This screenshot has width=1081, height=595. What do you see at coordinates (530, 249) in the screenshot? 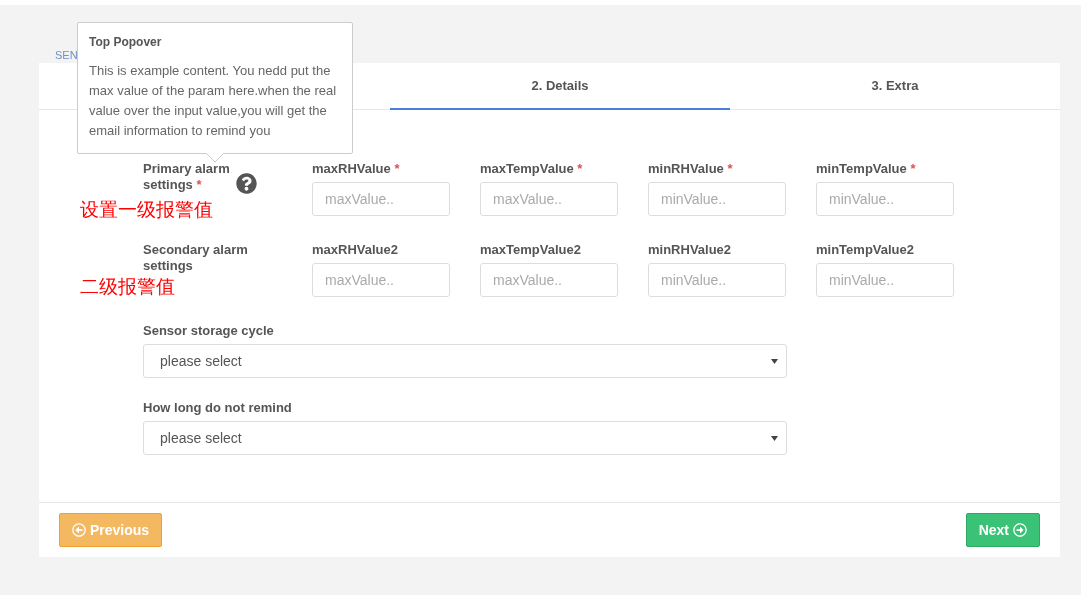
I see `field-label: maxTempValue2` at bounding box center [530, 249].